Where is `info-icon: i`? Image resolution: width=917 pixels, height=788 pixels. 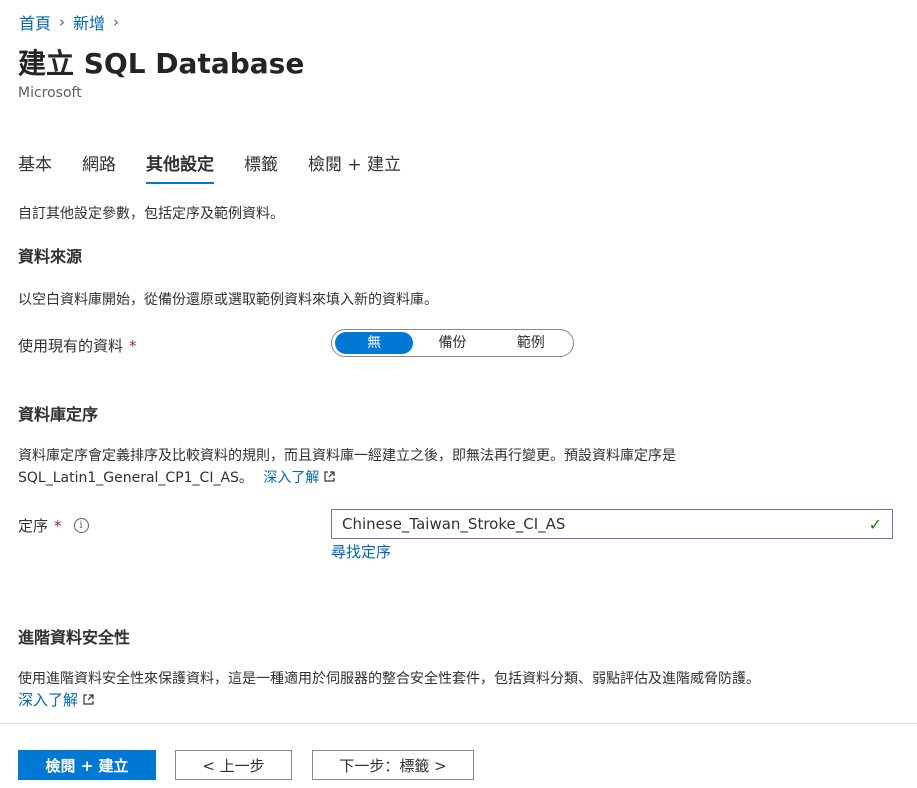 info-icon: i is located at coordinates (81, 525).